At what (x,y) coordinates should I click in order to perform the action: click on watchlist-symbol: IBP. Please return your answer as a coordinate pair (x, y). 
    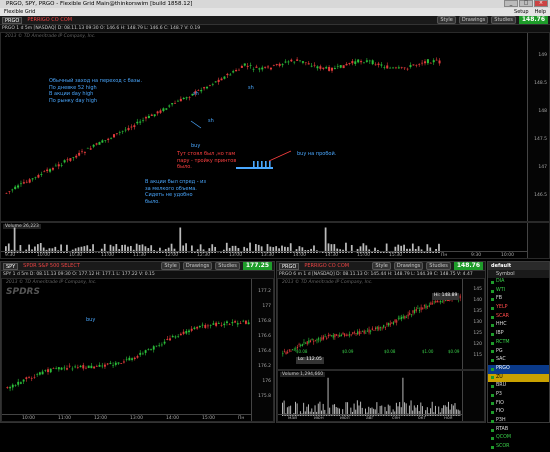
    Looking at the image, I should click on (500, 334).